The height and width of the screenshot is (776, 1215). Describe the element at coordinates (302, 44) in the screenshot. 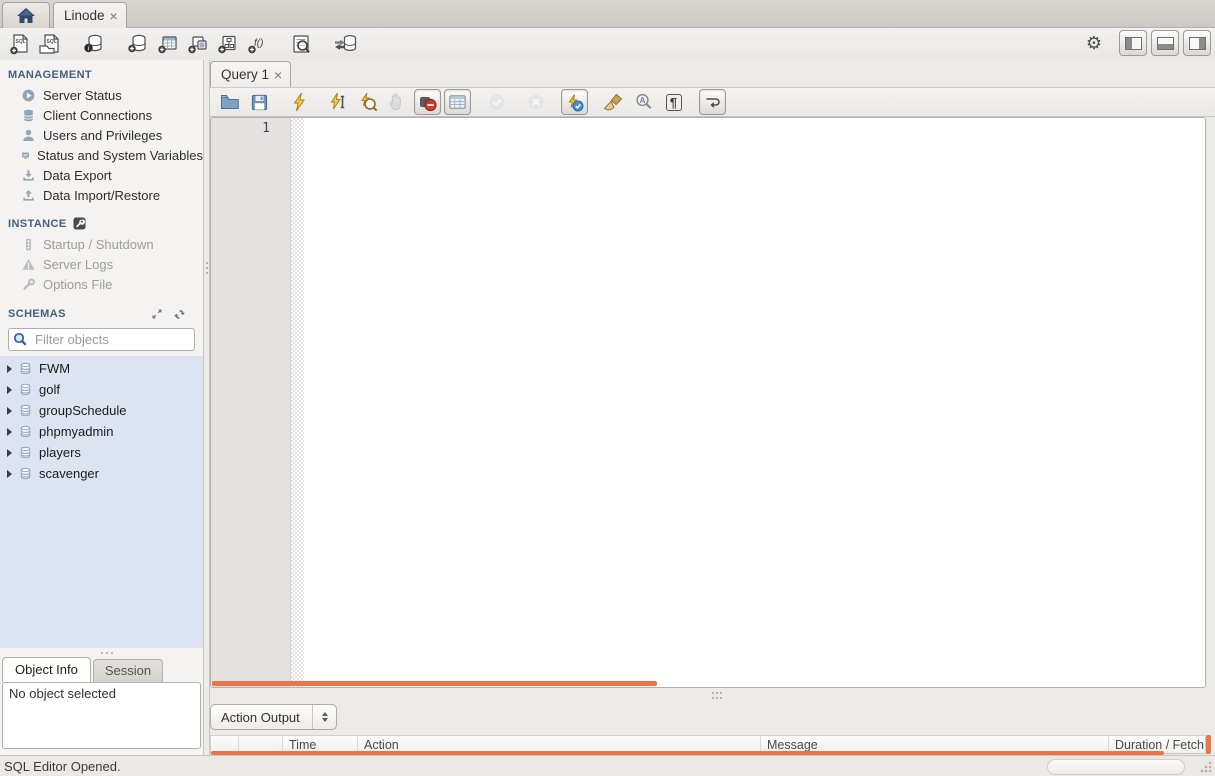

I see `search-table-data-button` at that location.